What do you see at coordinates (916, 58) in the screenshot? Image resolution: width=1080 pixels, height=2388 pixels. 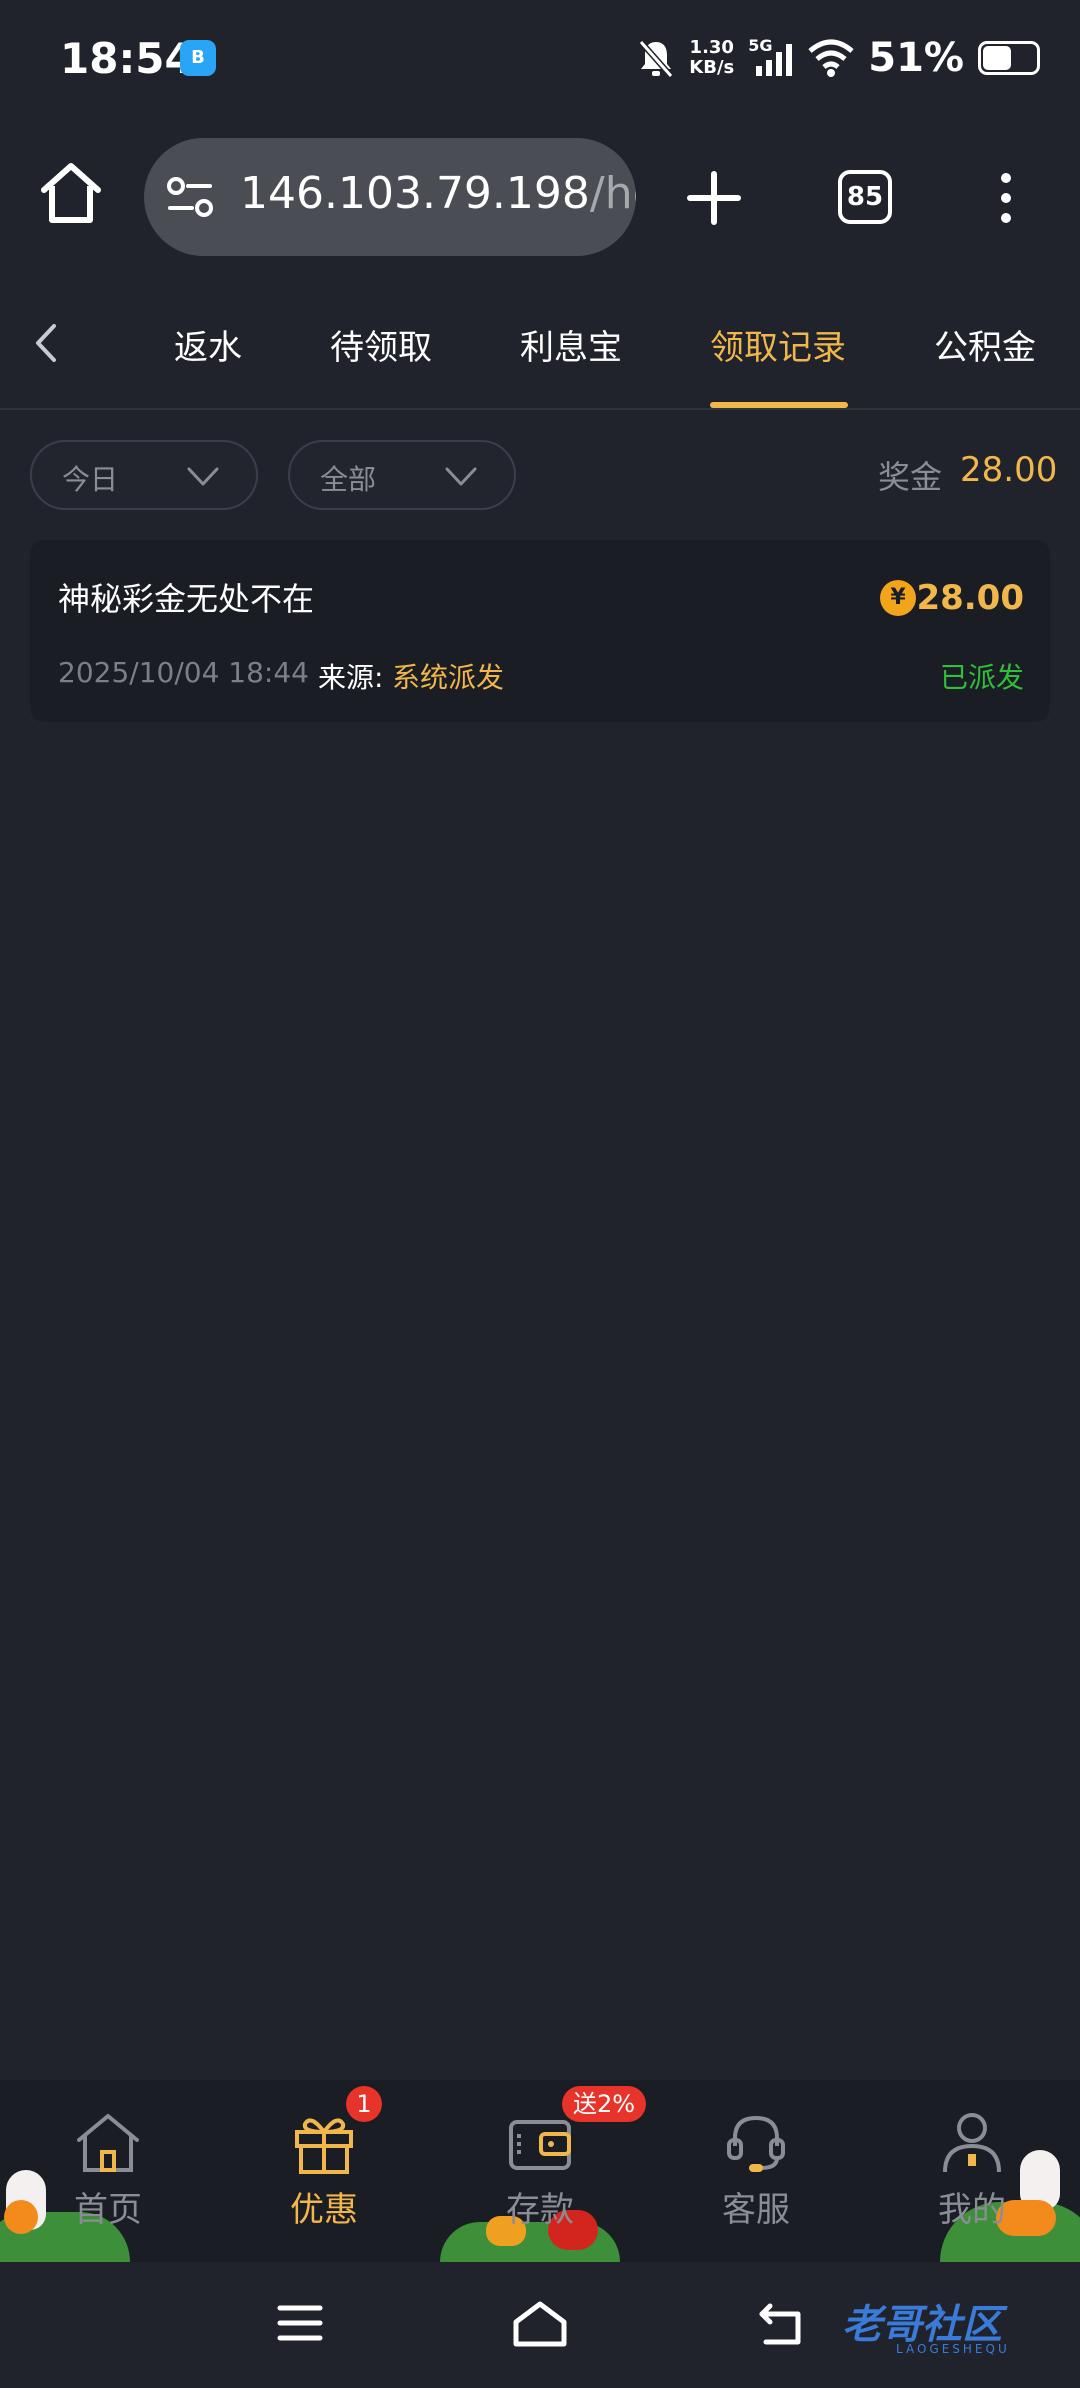 I see `battery-percent: 51%` at bounding box center [916, 58].